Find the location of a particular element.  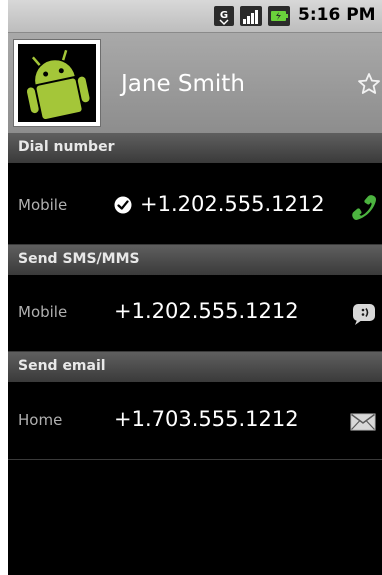

svg-text: G is located at coordinates (224, 15).